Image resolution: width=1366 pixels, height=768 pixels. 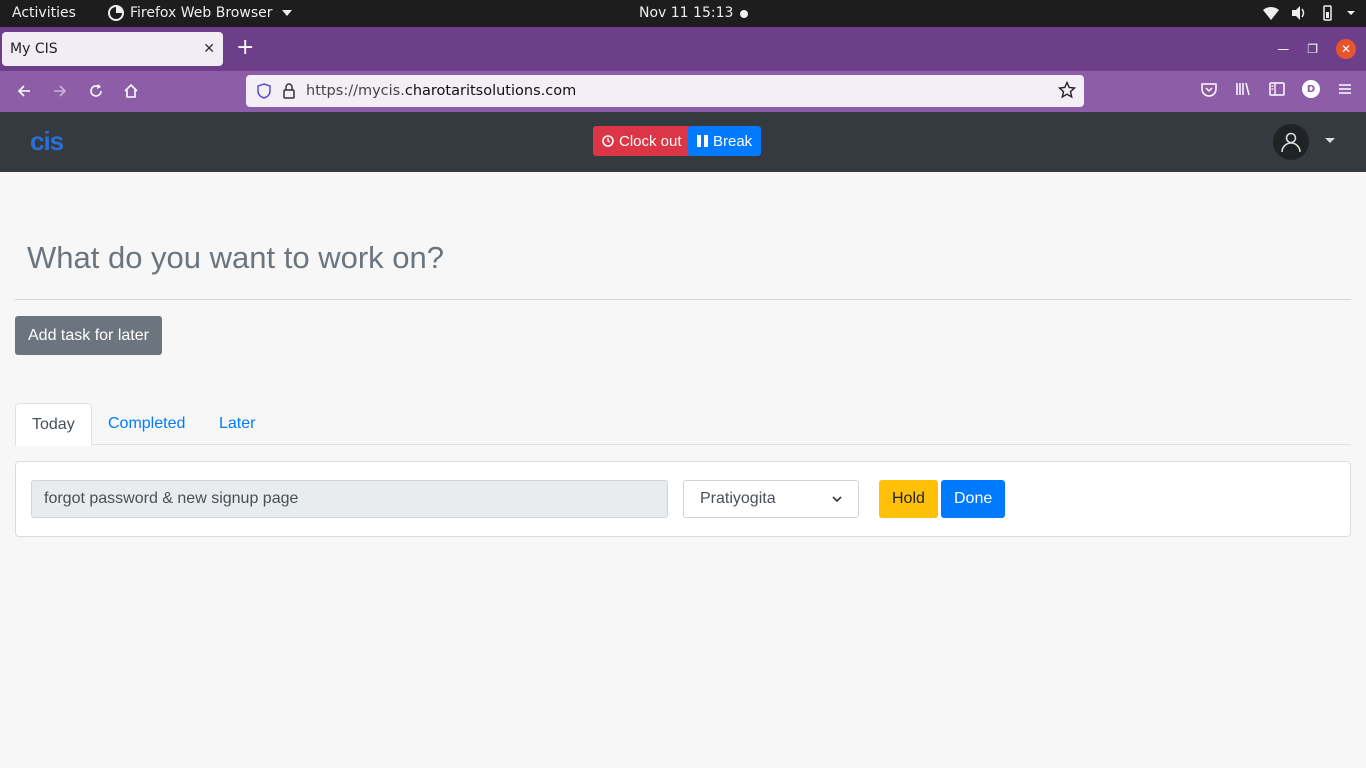 I want to click on hold-button: Hold, so click(x=908, y=499).